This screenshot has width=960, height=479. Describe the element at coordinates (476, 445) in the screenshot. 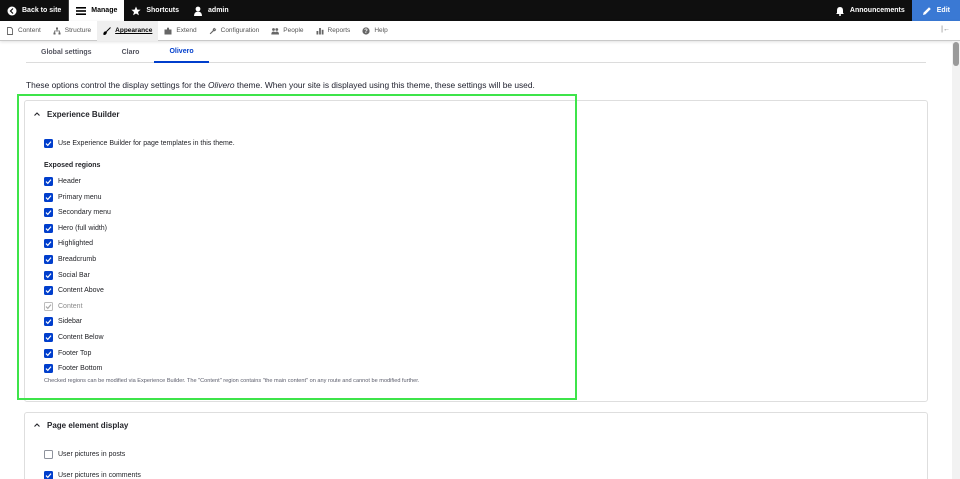

I see `page-element-display-fieldset: Page element display` at that location.